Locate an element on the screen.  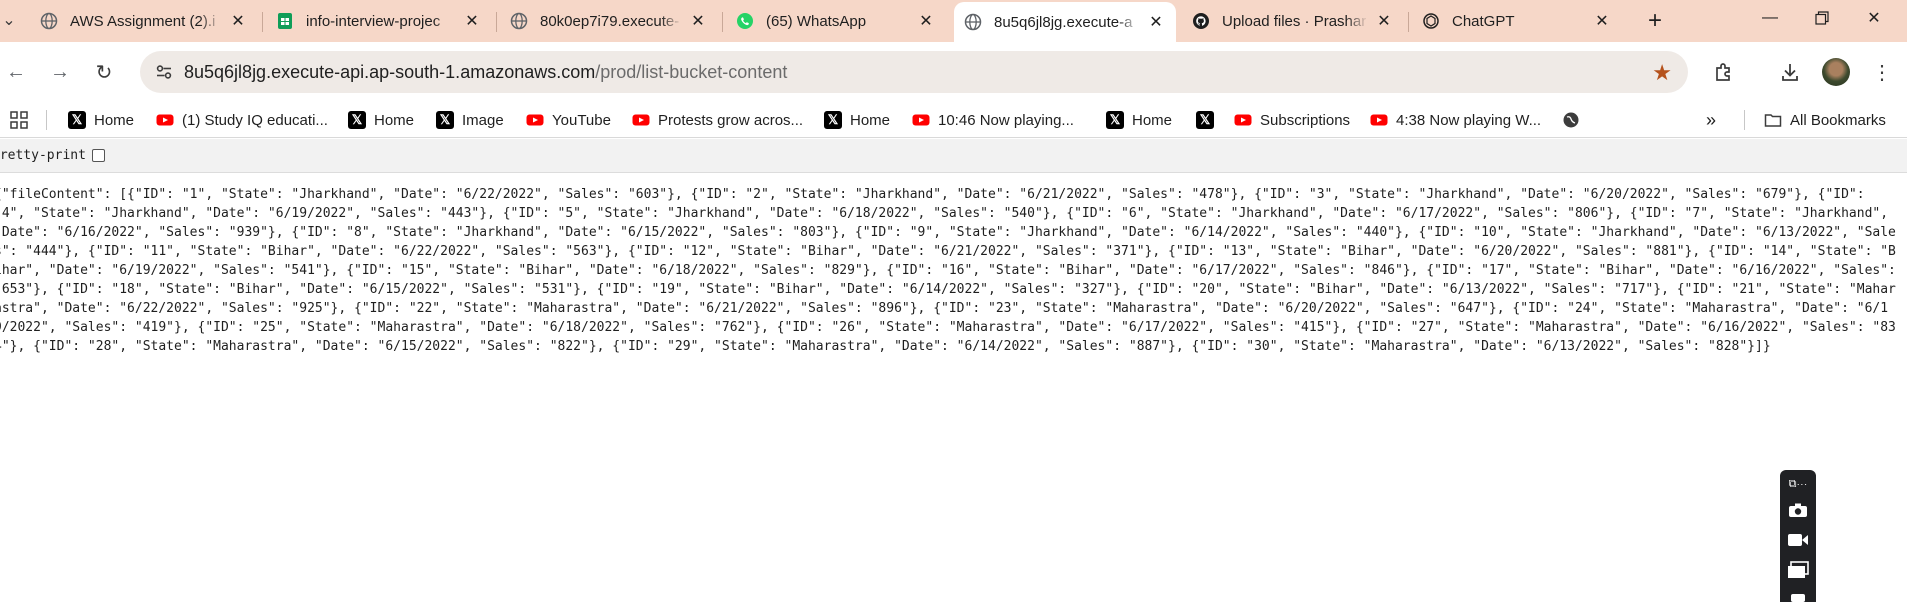
tab-search-chevron-icon: ⌄ is located at coordinates (9, 20).